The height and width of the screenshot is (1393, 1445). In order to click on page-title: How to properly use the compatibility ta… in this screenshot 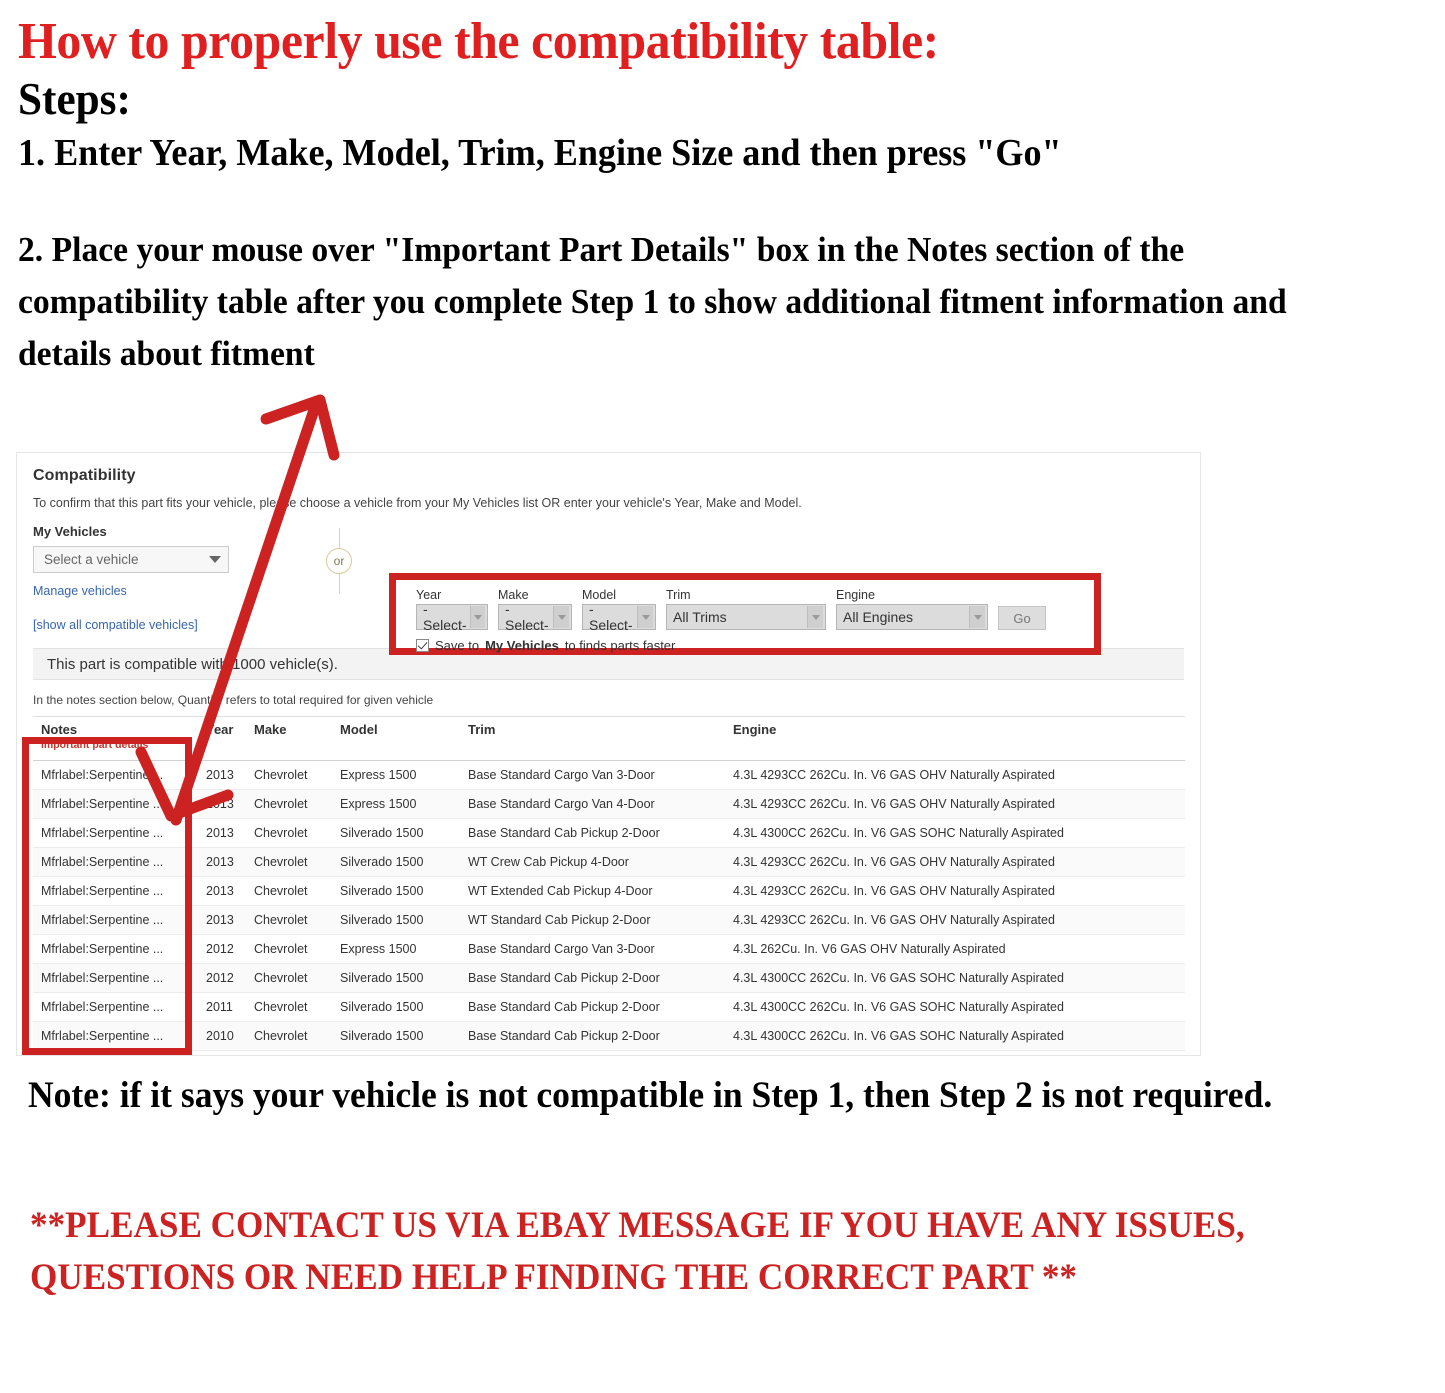, I will do `click(478, 41)`.